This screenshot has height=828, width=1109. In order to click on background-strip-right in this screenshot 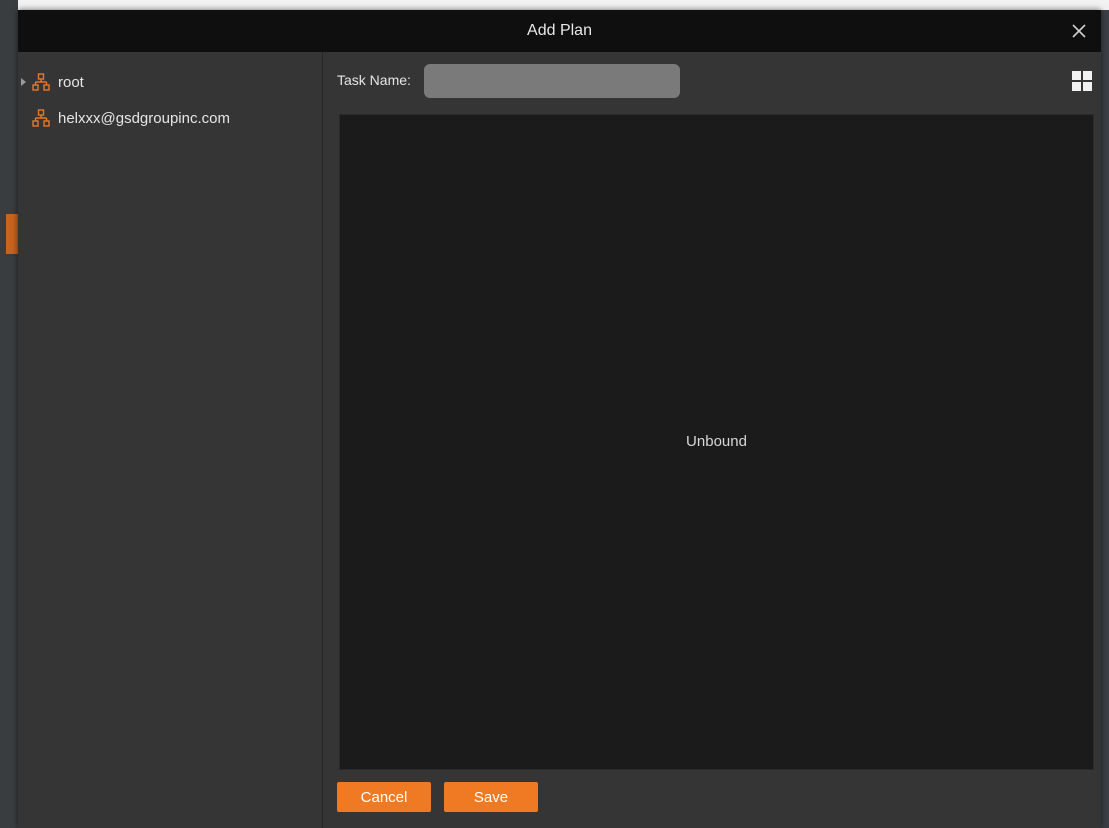, I will do `click(1105, 419)`.